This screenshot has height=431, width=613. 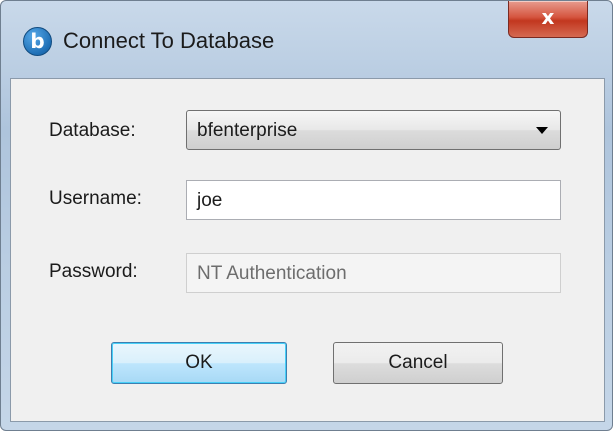 What do you see at coordinates (272, 273) in the screenshot?
I see `password-value: NT Authentication` at bounding box center [272, 273].